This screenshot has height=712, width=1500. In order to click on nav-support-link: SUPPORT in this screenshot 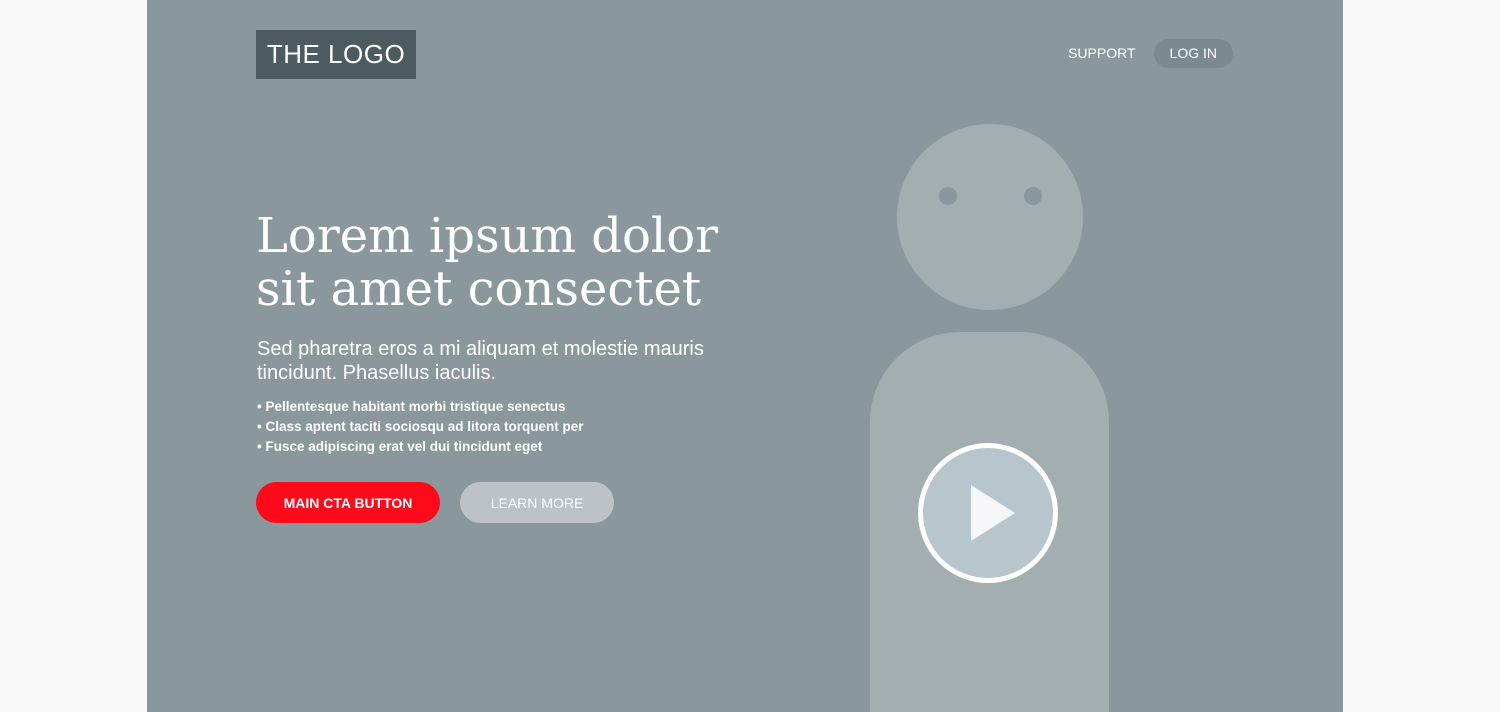, I will do `click(1101, 53)`.